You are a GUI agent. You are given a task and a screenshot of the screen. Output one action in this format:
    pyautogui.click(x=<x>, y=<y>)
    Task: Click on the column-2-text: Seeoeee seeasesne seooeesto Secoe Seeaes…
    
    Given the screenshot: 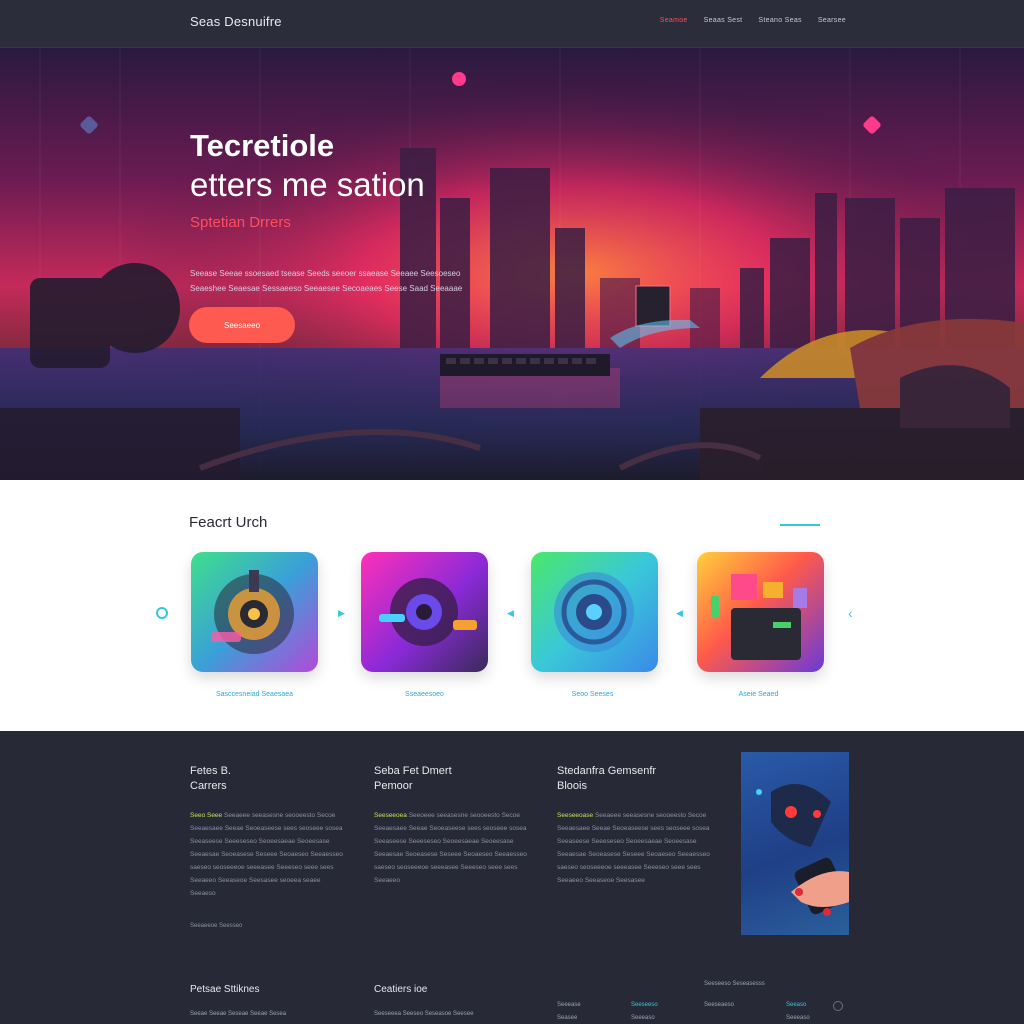 What is the action you would take?
    pyautogui.click(x=450, y=848)
    